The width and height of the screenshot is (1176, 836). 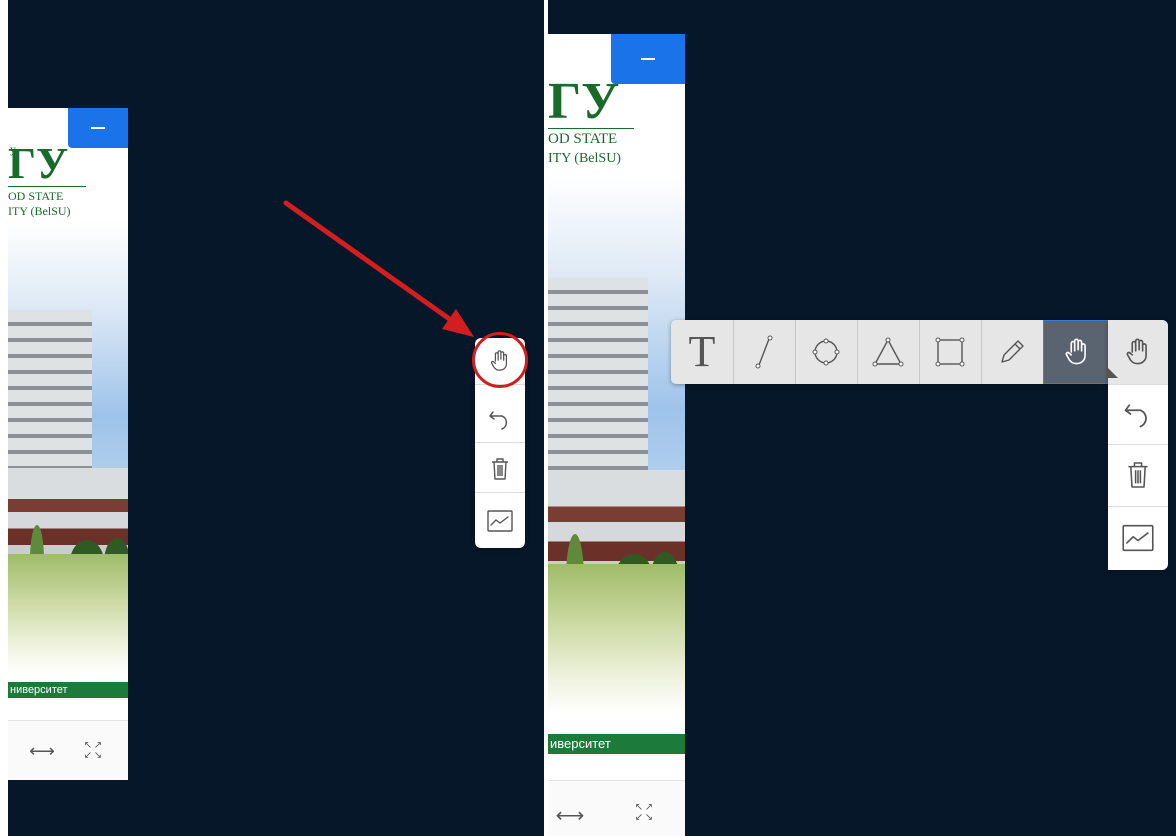 I want to click on document-preview: ГУ OD STATE ITY (BelSU) иверситет ⟷ ↖ ↗ ↙ ↘, so click(x=616, y=435).